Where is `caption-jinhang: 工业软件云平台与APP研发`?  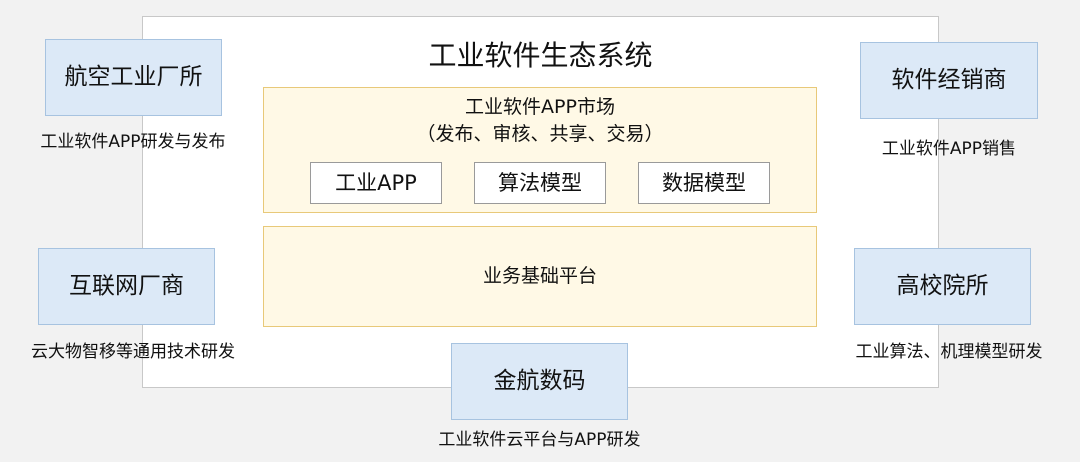 caption-jinhang: 工业软件云平台与APP研发 is located at coordinates (539, 440).